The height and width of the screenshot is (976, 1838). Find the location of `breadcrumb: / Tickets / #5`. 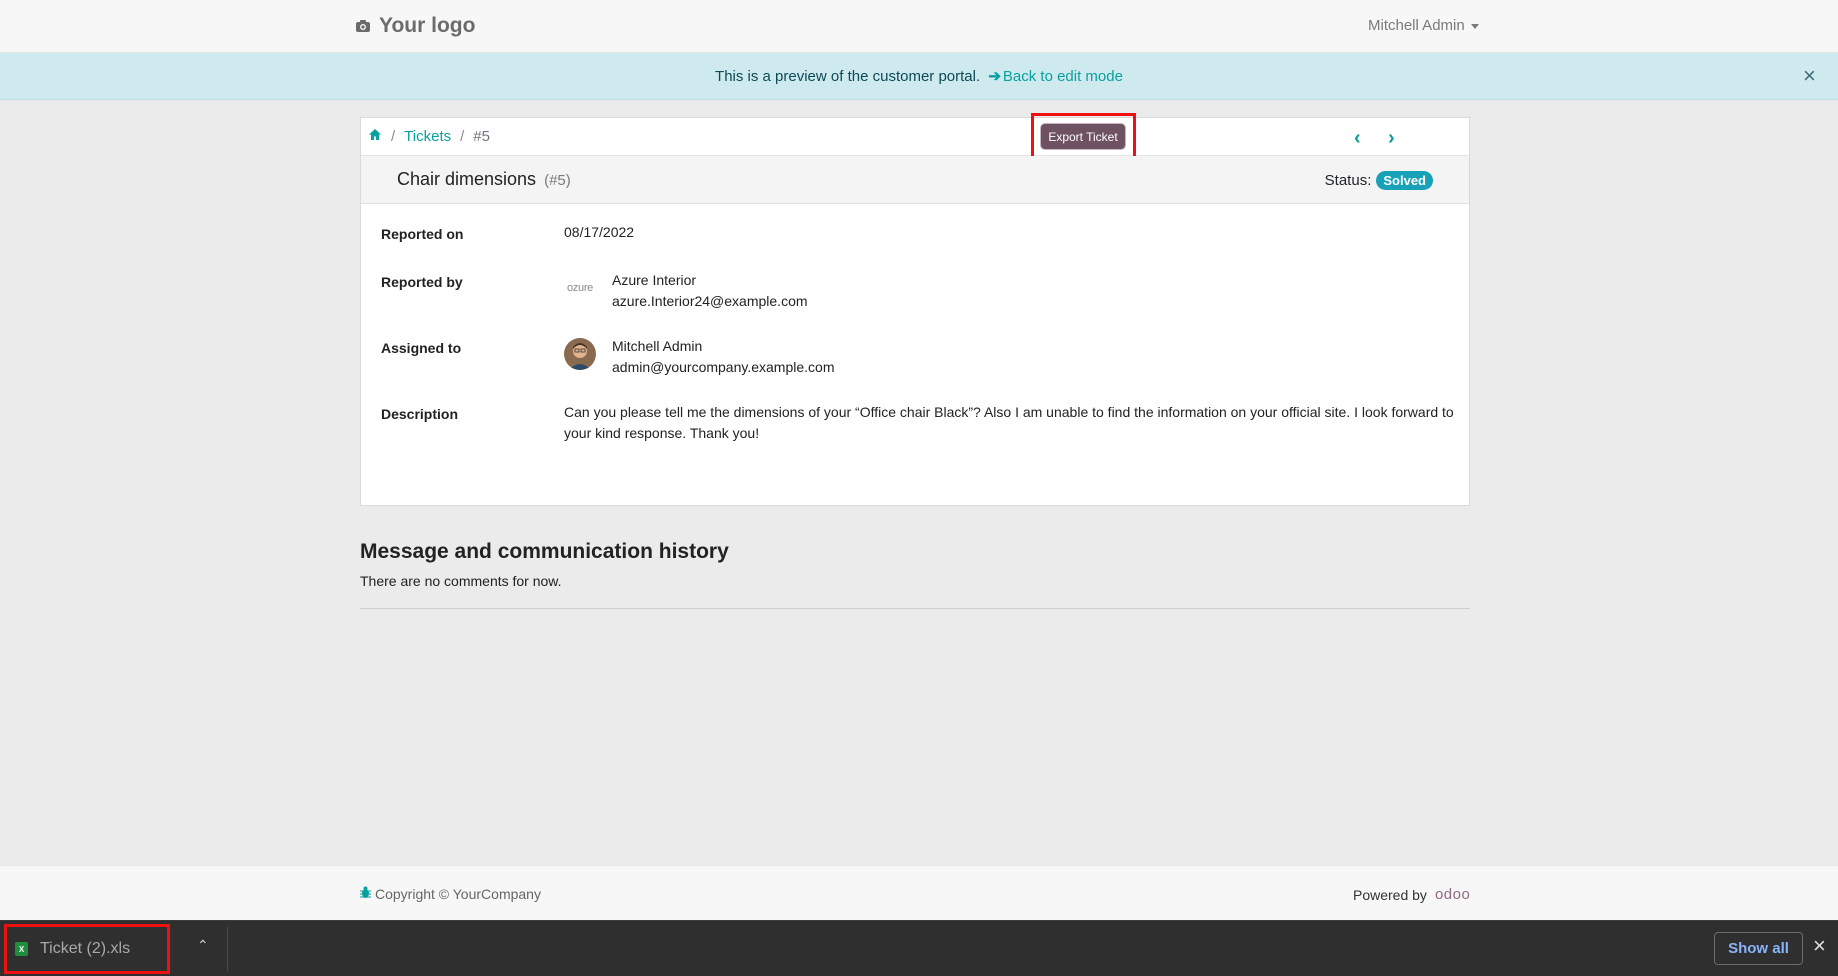

breadcrumb: / Tickets / #5 is located at coordinates (429, 136).